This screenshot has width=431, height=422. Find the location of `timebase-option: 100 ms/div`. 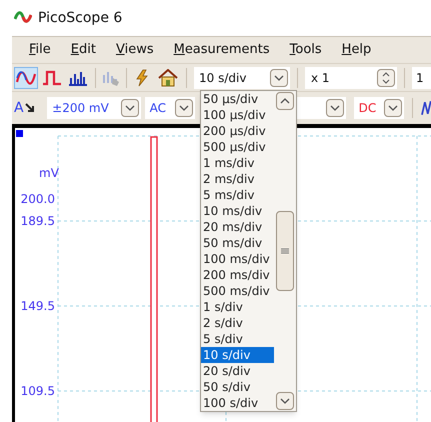

timebase-option: 100 ms/div is located at coordinates (237, 259).